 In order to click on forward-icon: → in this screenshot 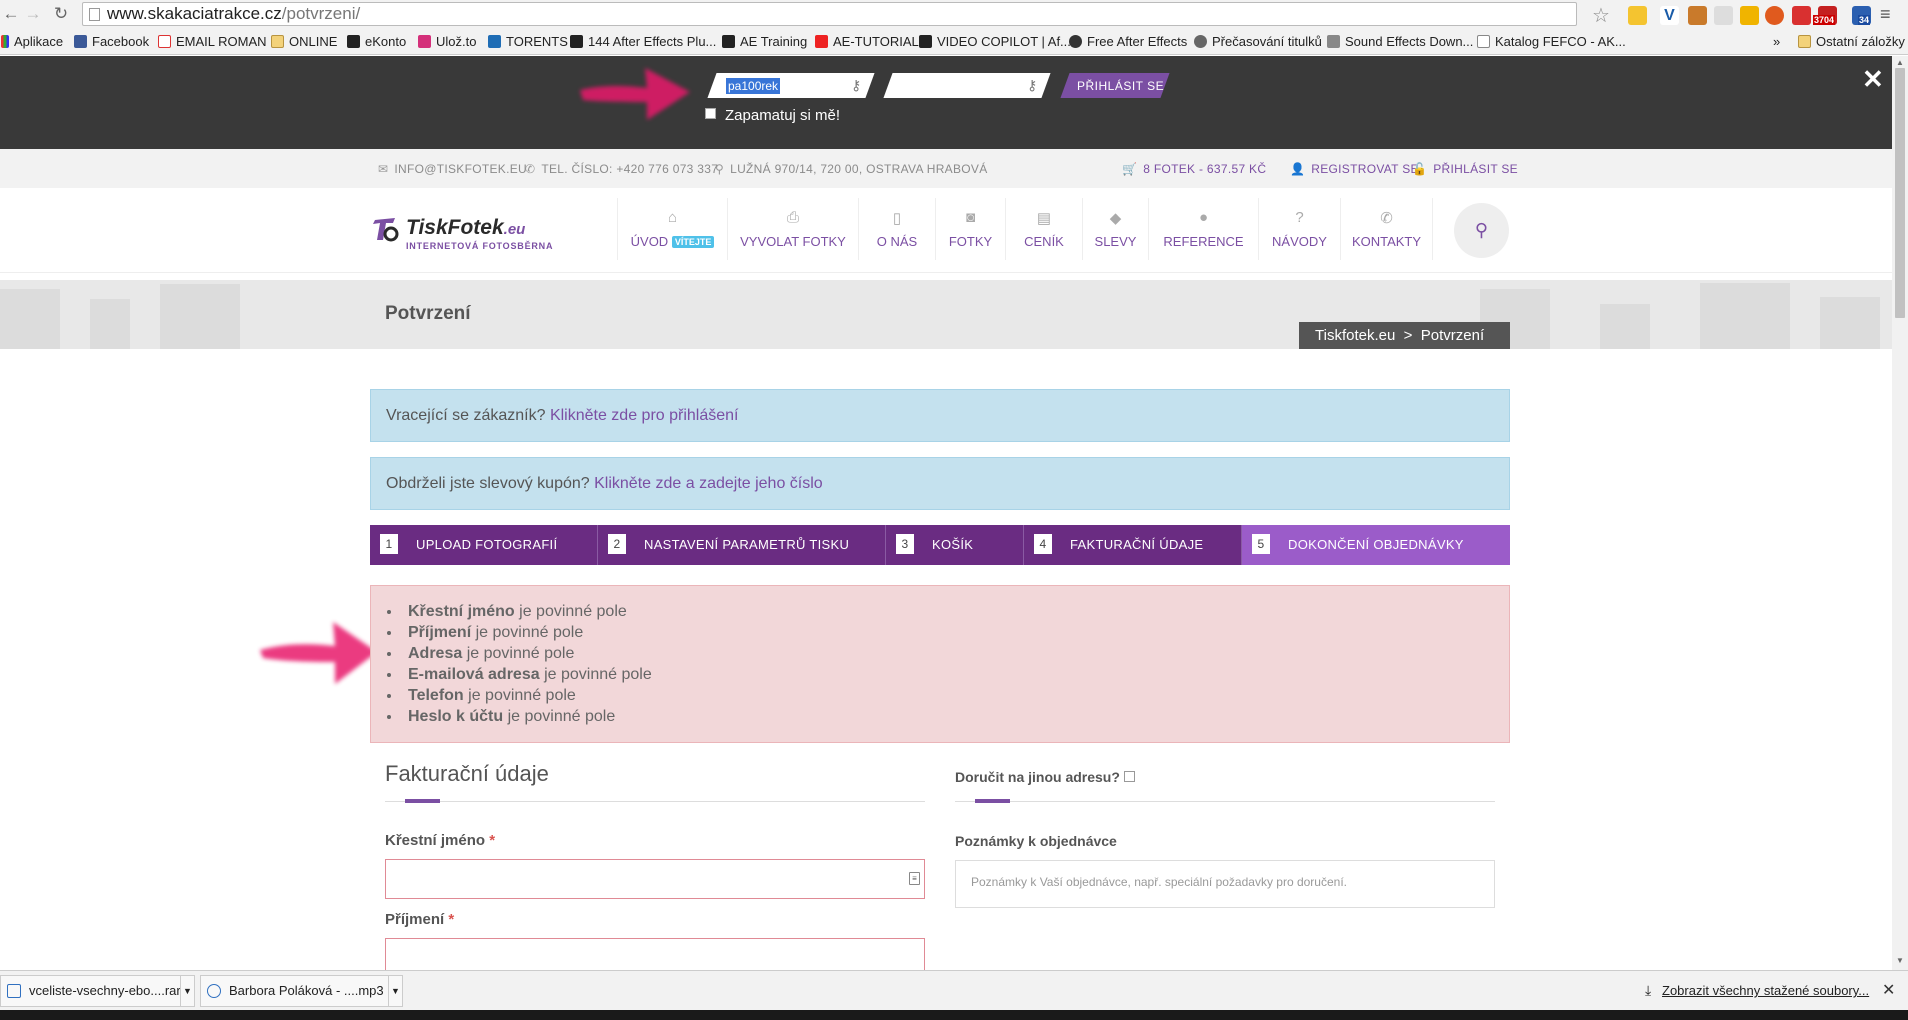, I will do `click(33, 14)`.